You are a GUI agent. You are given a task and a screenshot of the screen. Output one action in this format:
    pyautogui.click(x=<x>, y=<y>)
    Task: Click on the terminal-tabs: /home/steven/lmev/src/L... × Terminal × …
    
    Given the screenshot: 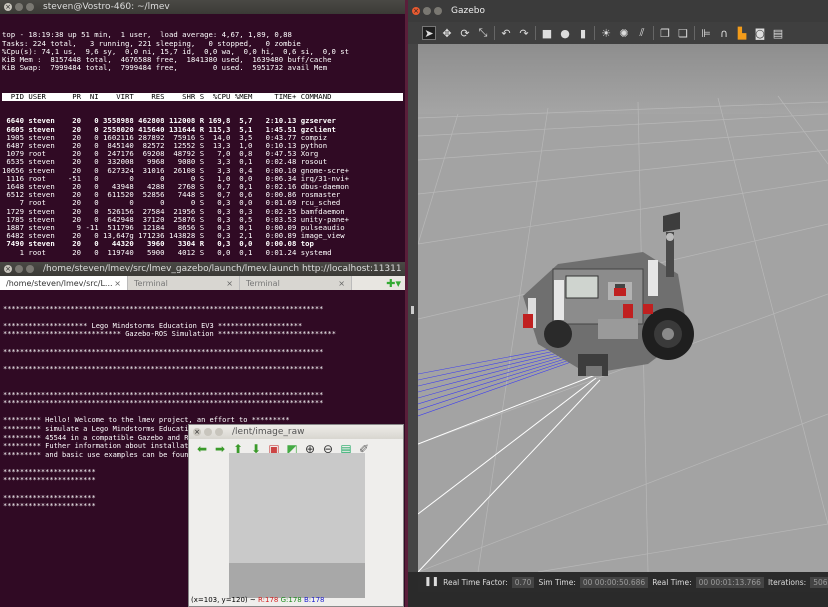 What is the action you would take?
    pyautogui.click(x=202, y=283)
    